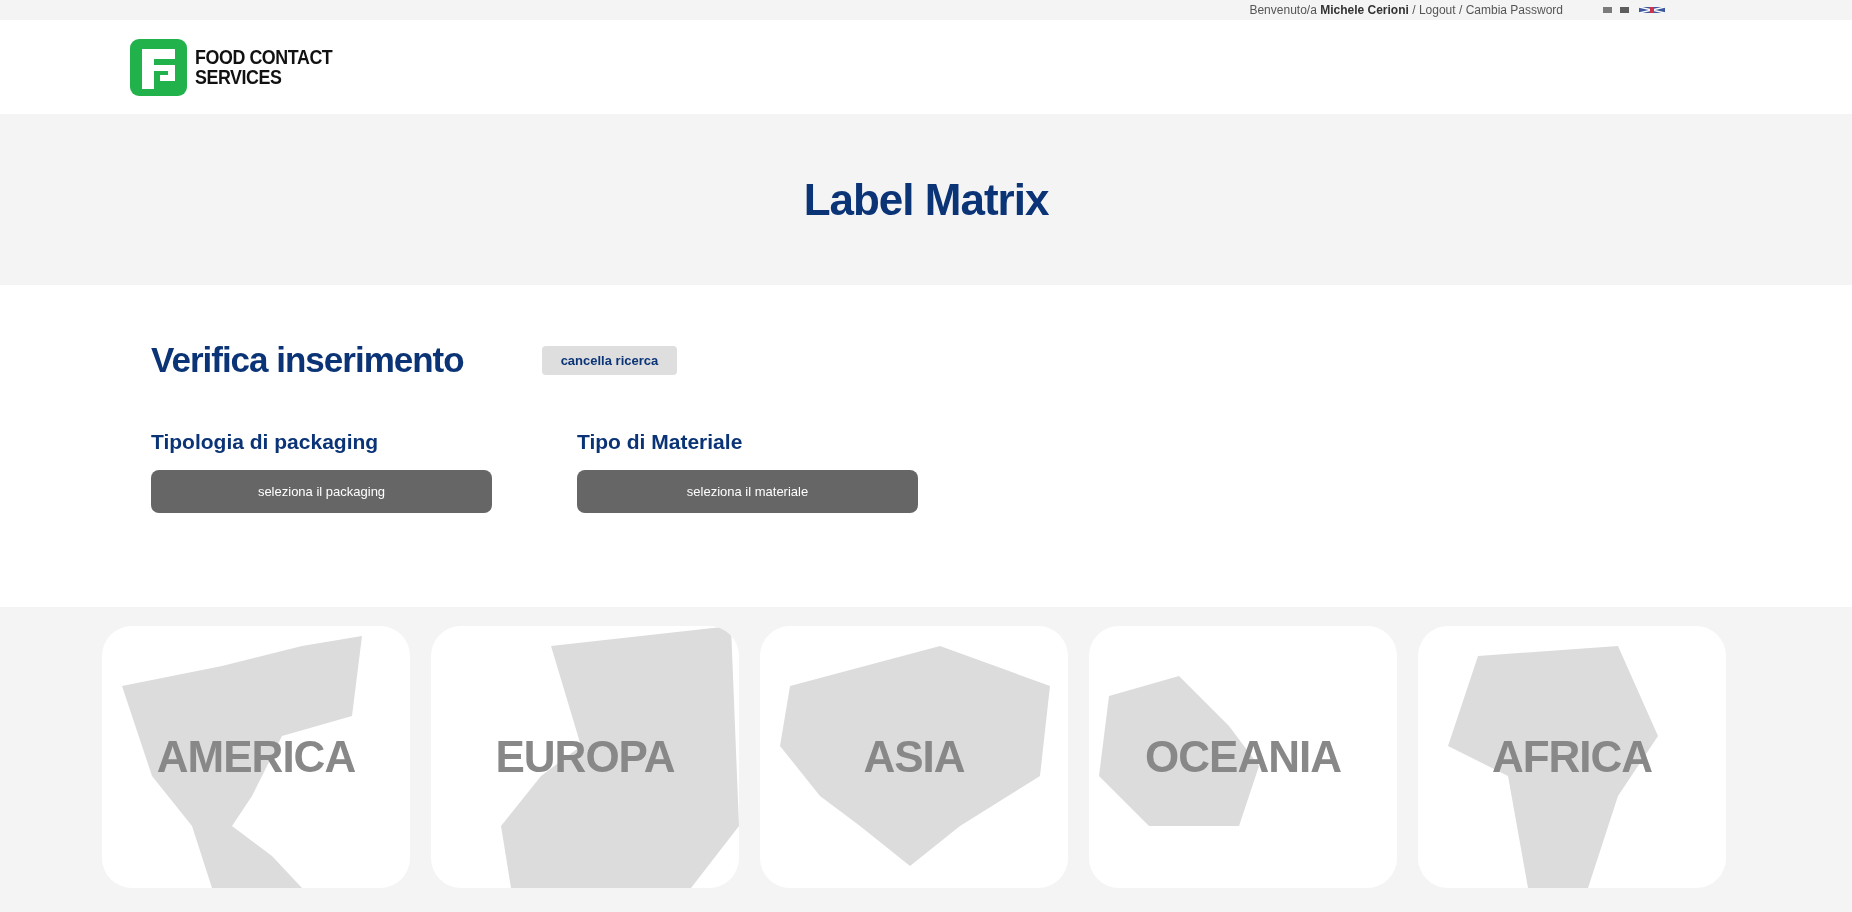  I want to click on flag-icon, so click(1616, 10).